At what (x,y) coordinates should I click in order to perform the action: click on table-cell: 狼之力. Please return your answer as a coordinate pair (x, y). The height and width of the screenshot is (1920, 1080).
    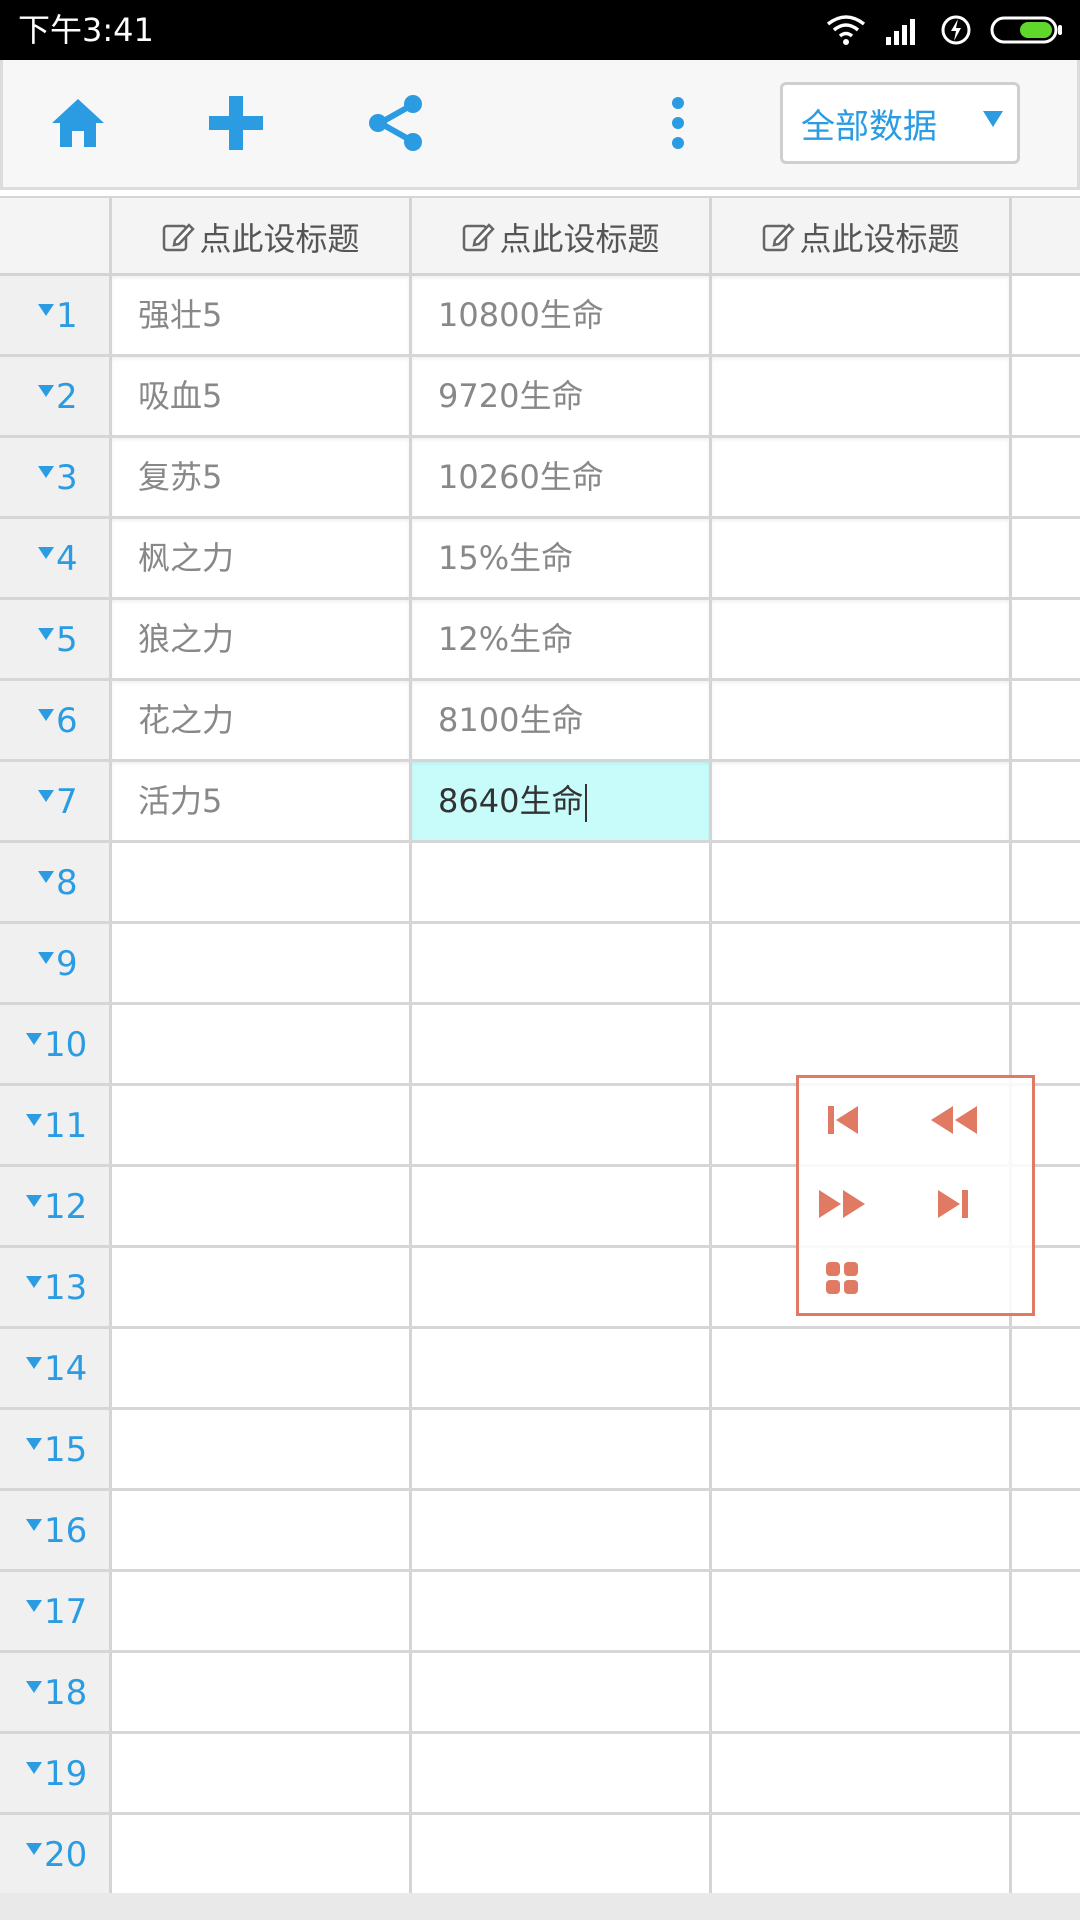
    Looking at the image, I should click on (262, 639).